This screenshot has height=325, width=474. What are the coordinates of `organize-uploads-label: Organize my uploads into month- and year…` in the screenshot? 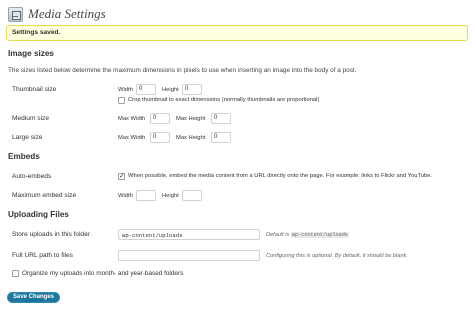 It's located at (103, 273).